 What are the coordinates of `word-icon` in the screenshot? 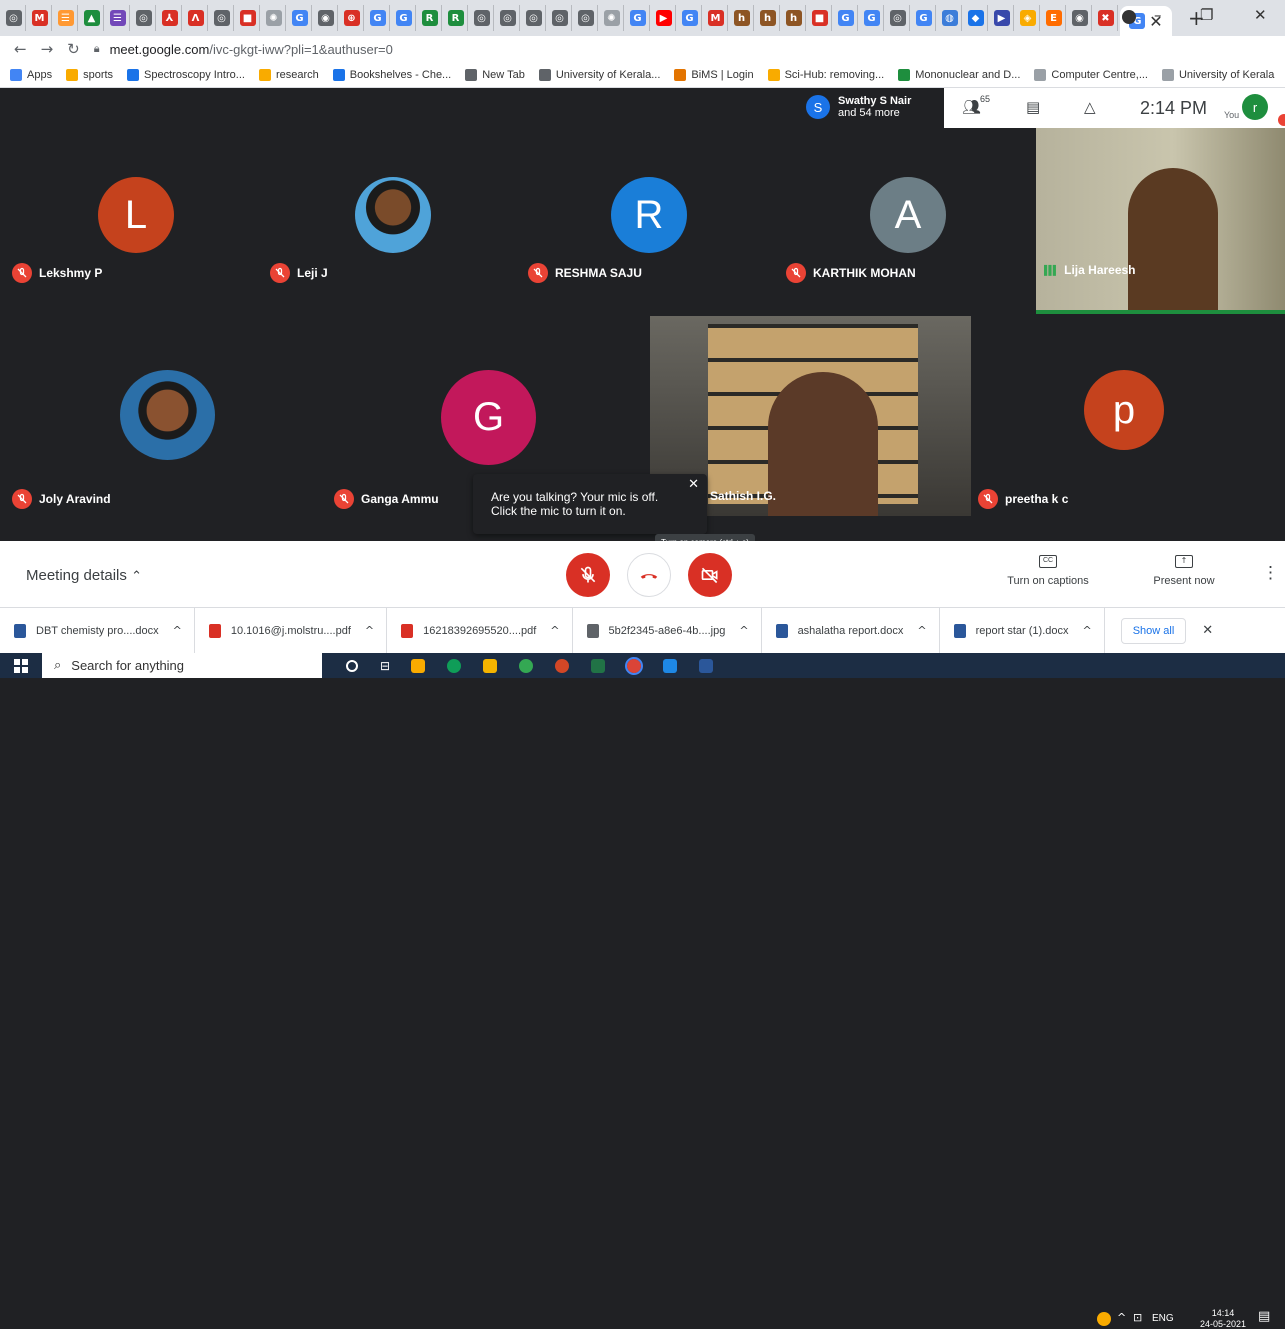 It's located at (706, 665).